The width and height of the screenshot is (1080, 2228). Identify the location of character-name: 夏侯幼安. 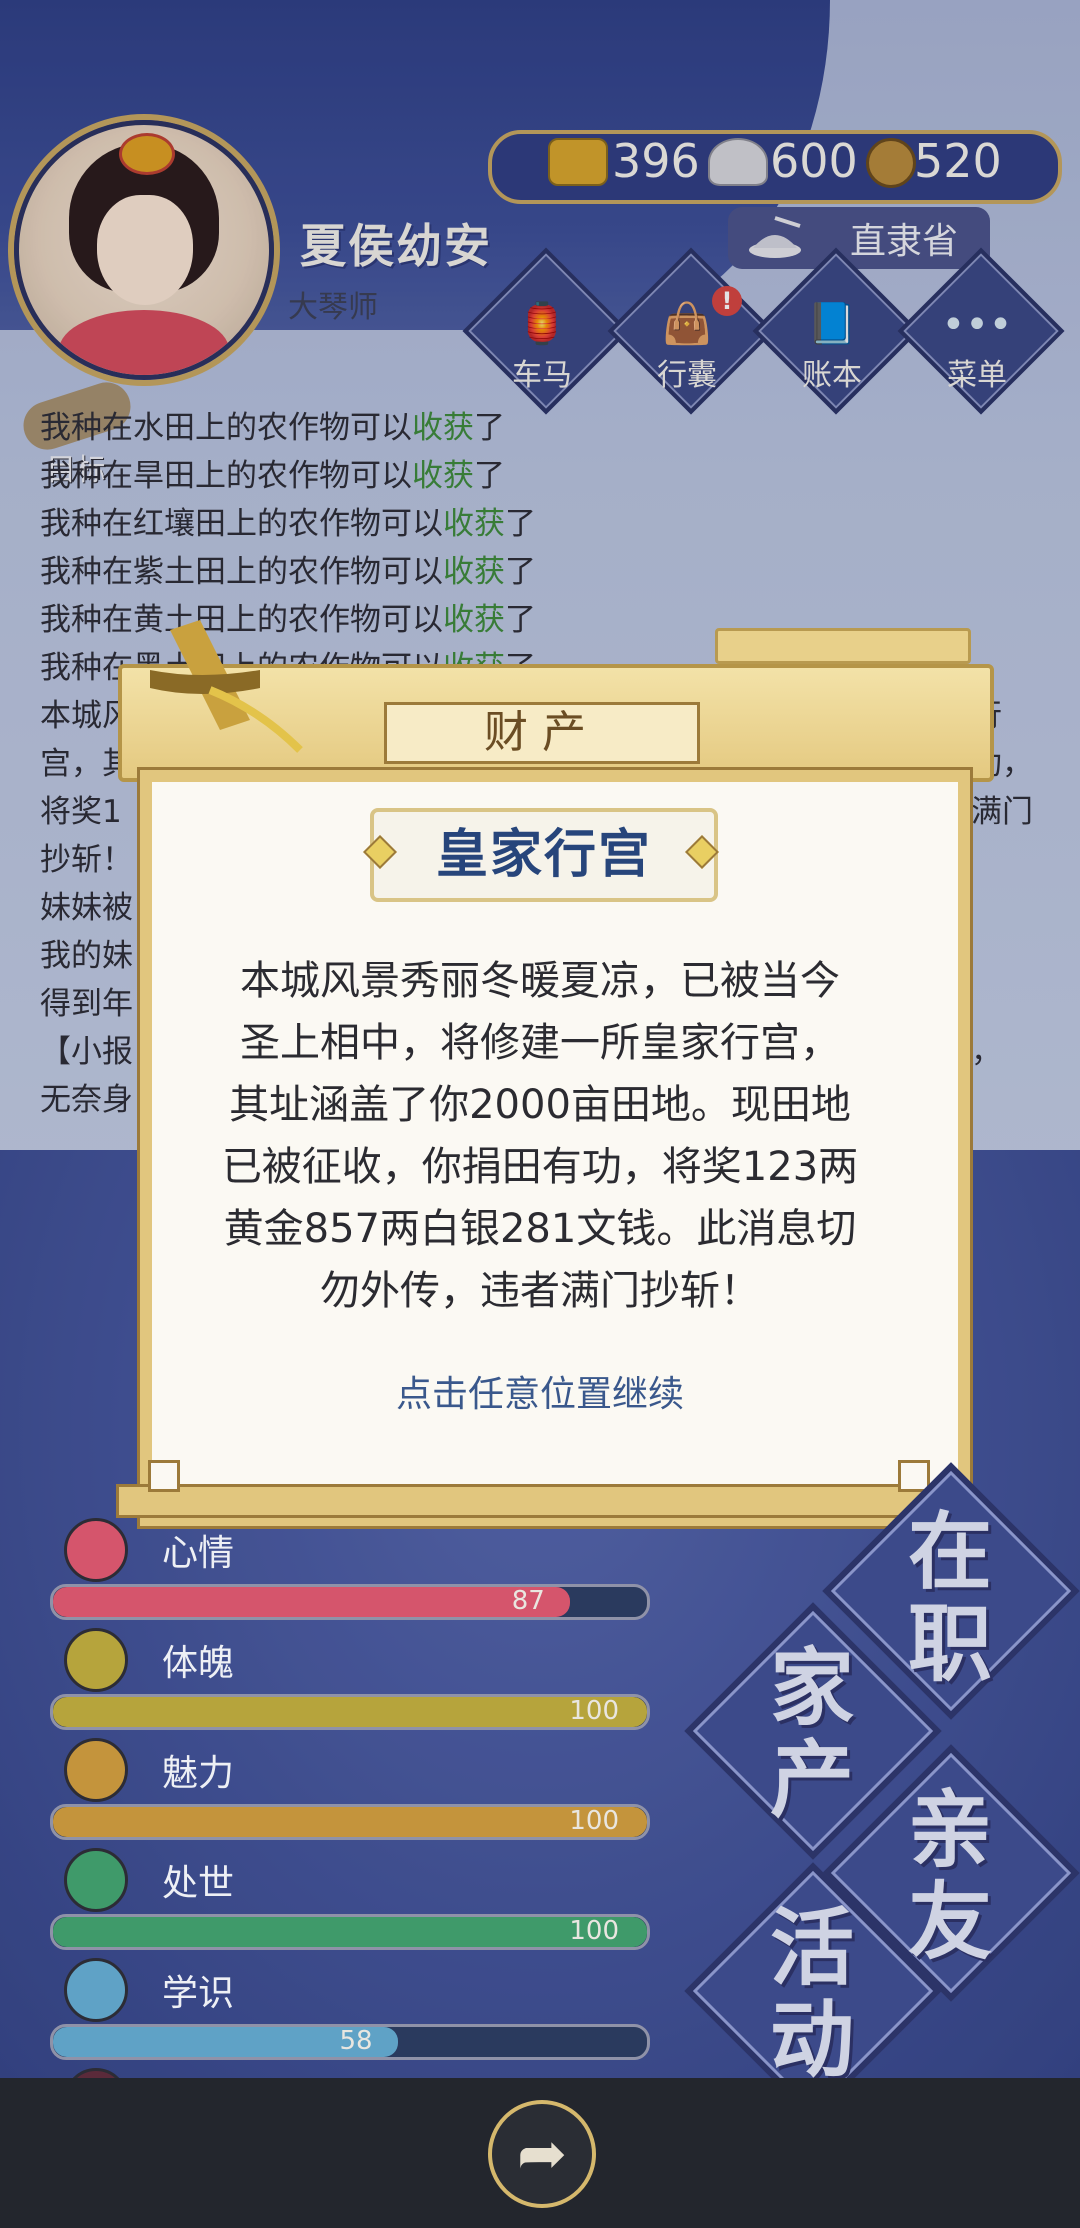
(396, 246).